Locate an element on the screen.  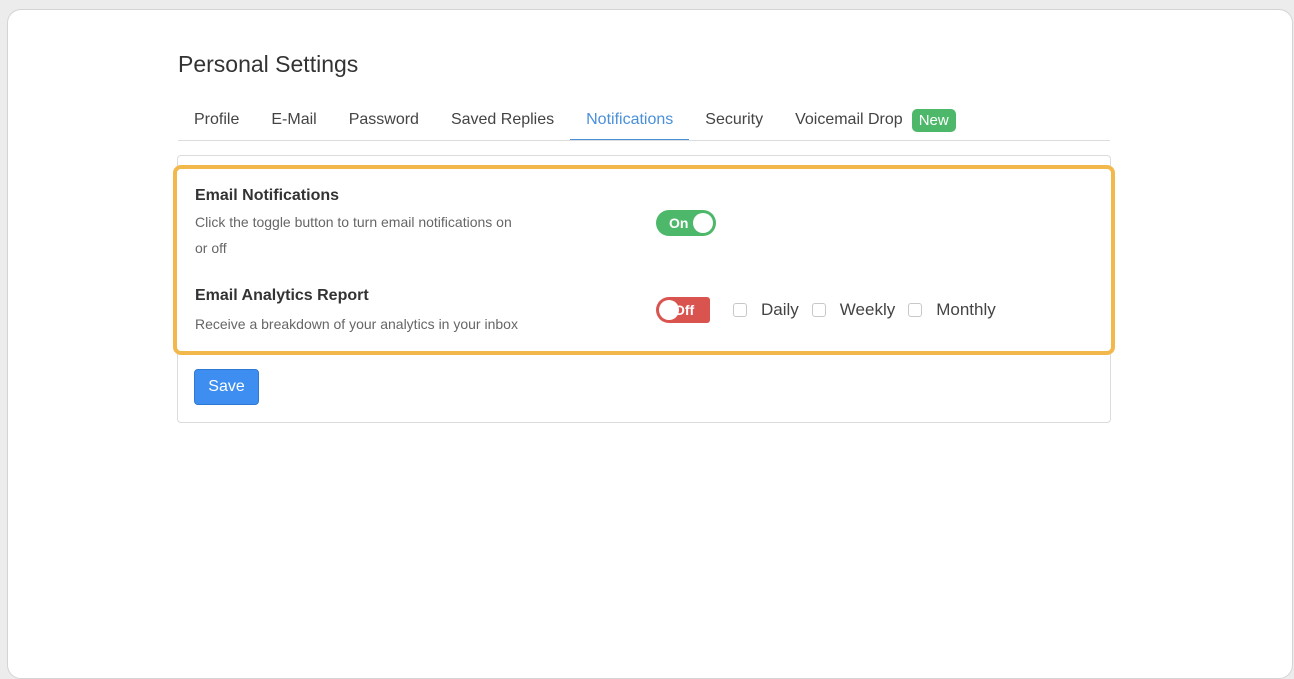
tab-password: Password is located at coordinates (384, 120).